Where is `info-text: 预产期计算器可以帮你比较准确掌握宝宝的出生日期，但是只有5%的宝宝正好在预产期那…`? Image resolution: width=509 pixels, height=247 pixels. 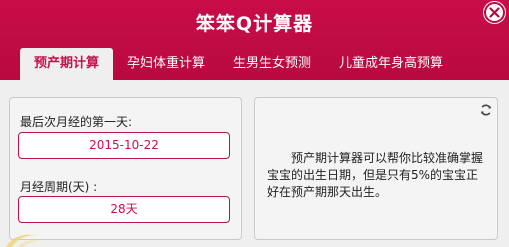 info-text: 预产期计算器可以帮你比较准确掌握宝宝的出生日期，但是只有5%的宝宝正好在预产期那… is located at coordinates (375, 175).